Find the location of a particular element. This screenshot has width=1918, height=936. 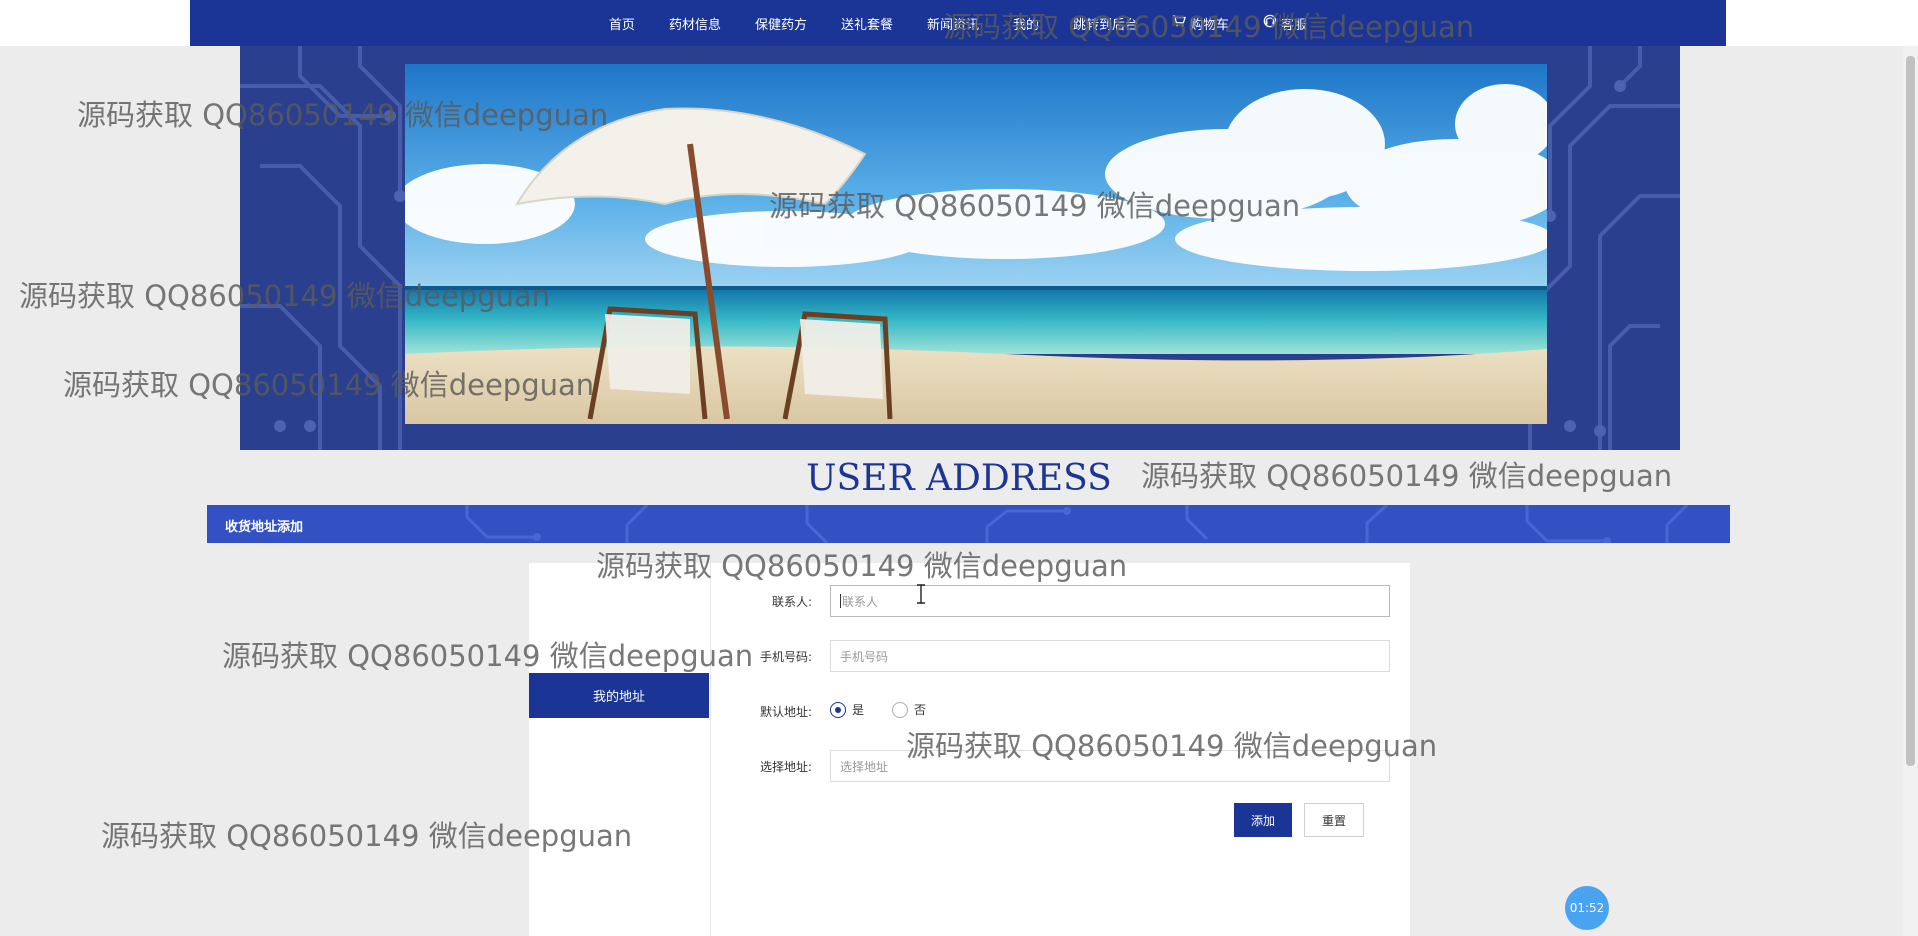

sidebar-item-my-address: 我的地址 is located at coordinates (619, 695).